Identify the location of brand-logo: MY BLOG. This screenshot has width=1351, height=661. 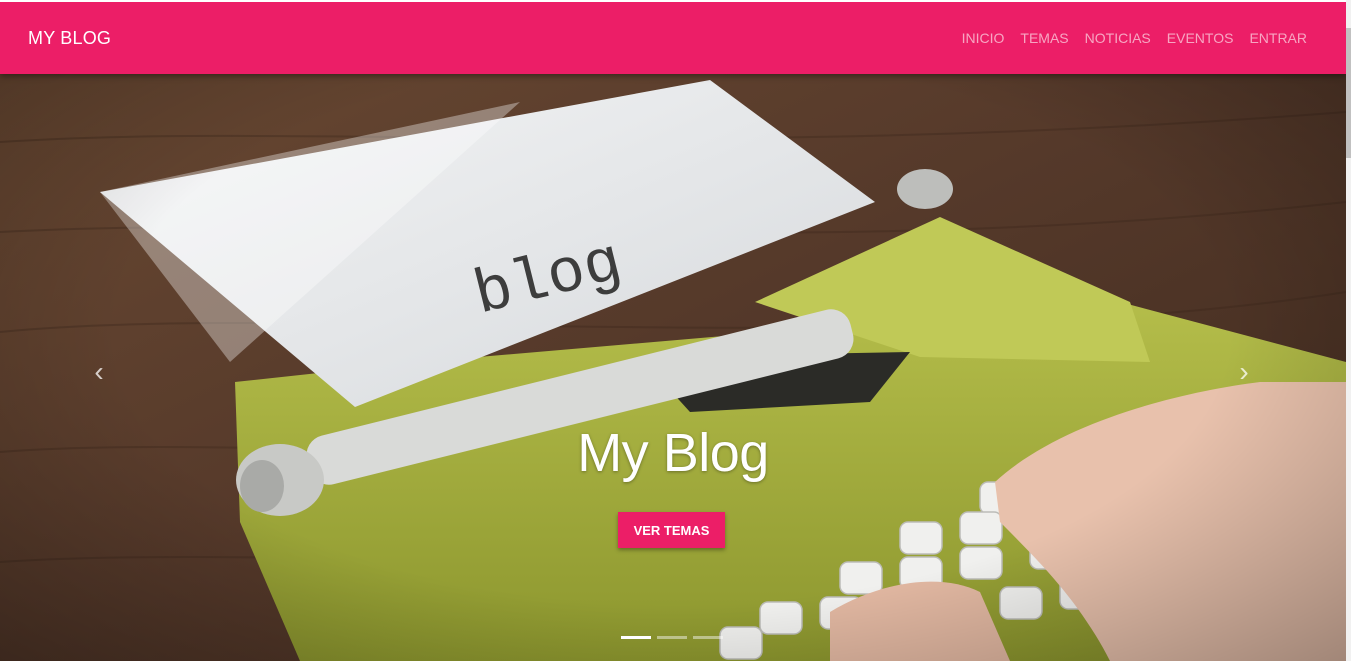
(69, 38).